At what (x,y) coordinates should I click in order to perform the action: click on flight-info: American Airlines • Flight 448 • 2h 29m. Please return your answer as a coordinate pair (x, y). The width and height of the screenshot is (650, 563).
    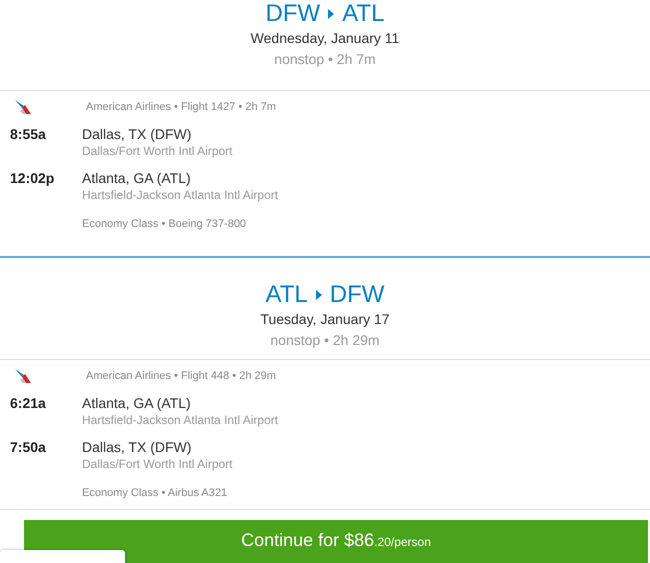
    Looking at the image, I should click on (181, 376).